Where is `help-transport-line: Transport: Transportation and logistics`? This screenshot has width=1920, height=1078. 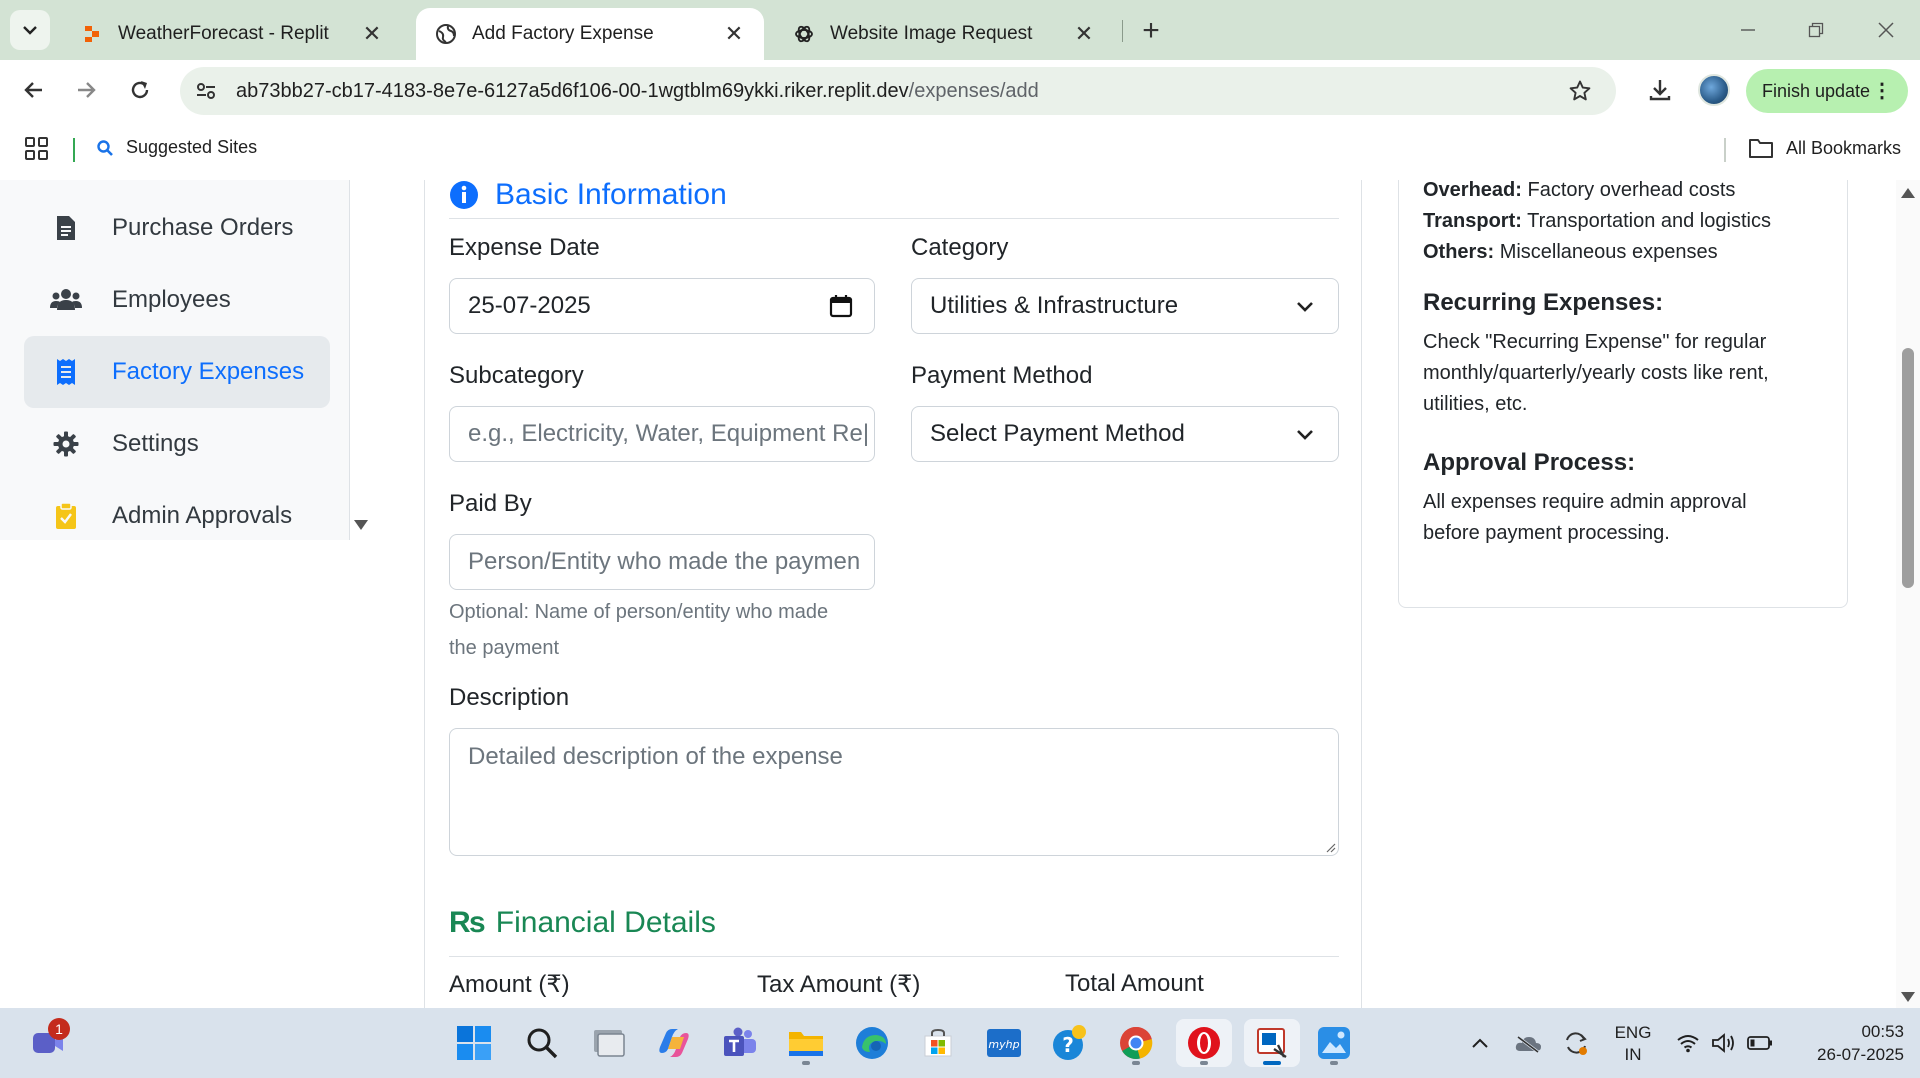
help-transport-line: Transport: Transportation and logistics is located at coordinates (1597, 221).